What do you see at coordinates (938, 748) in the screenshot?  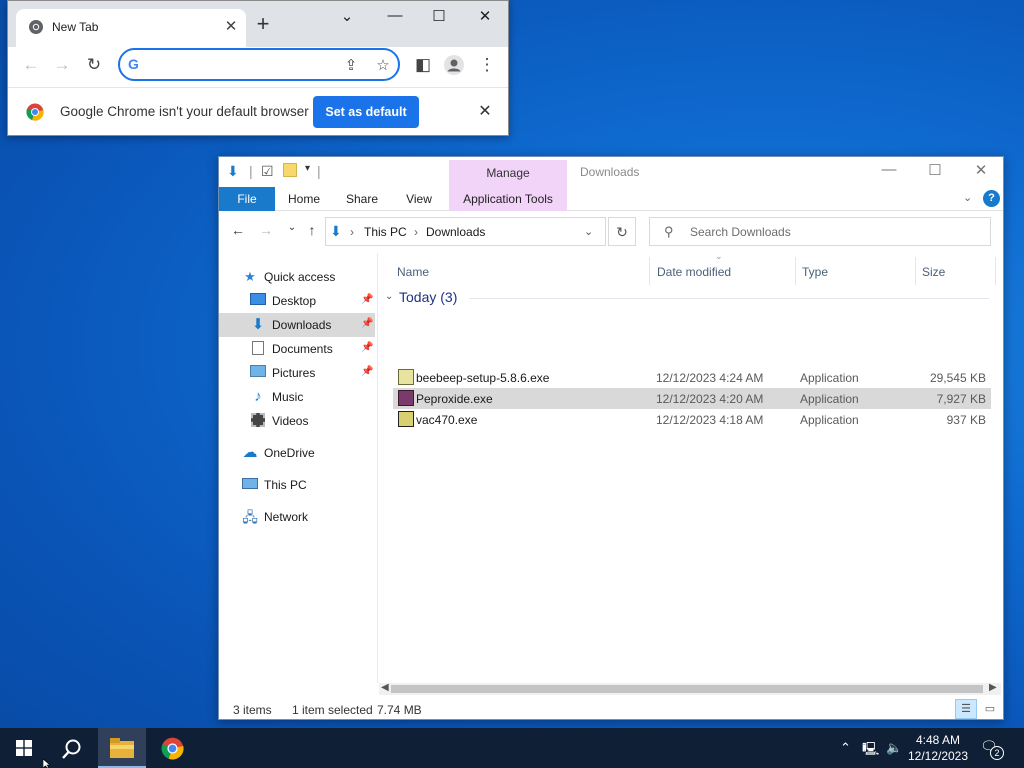 I see `clock: 4:48 AM 12/12/2023` at bounding box center [938, 748].